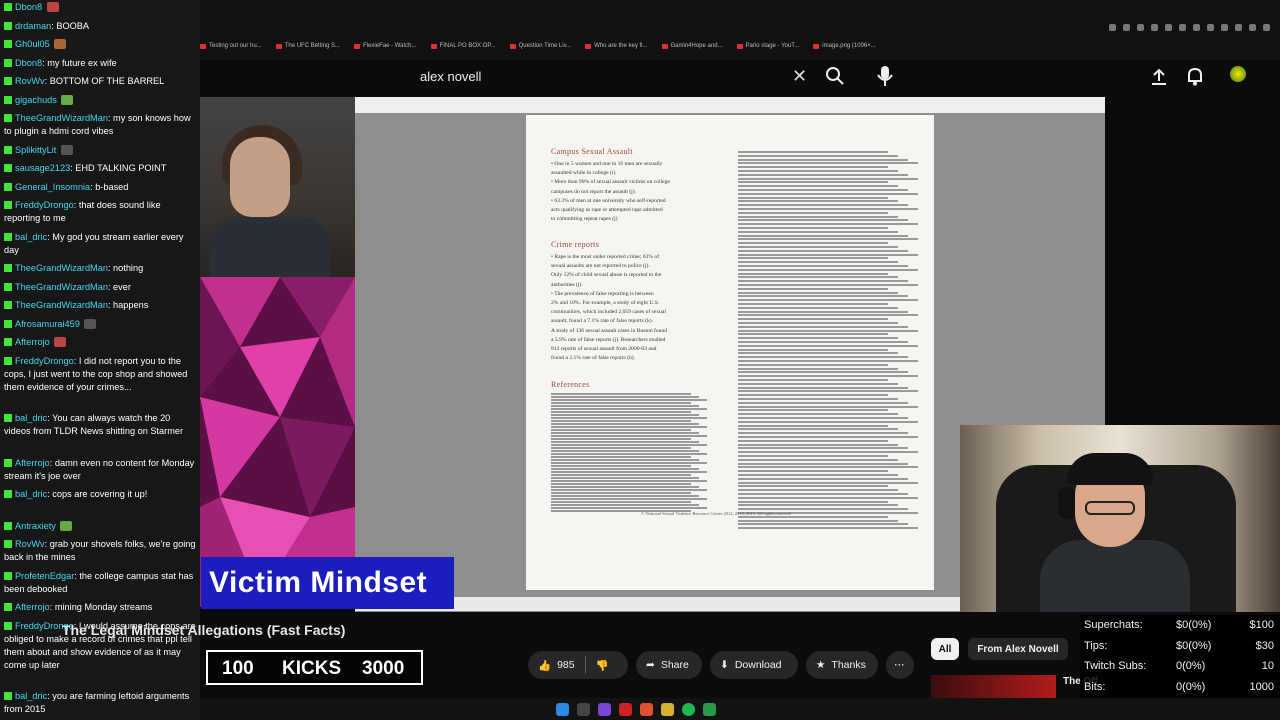  I want to click on chat-username: sausage2123, so click(42, 168).